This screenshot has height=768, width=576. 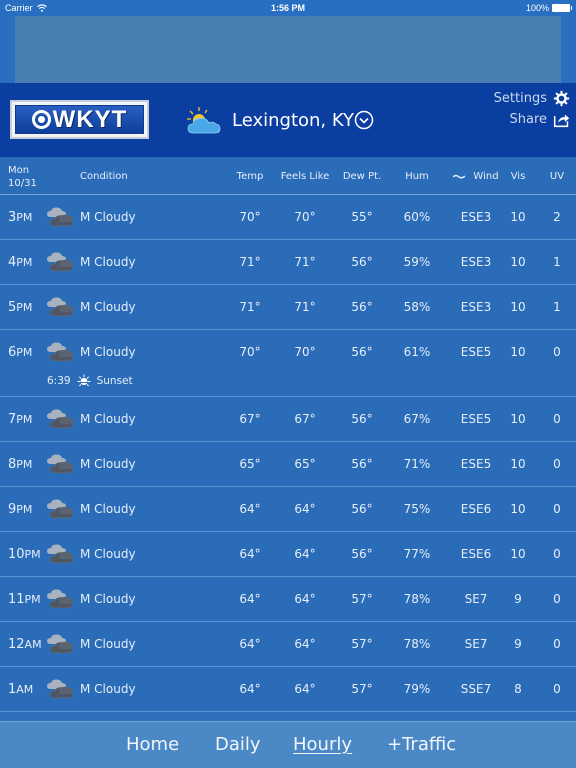 I want to click on app-header: WKYT Lexington, KY Settings Share, so click(x=288, y=120).